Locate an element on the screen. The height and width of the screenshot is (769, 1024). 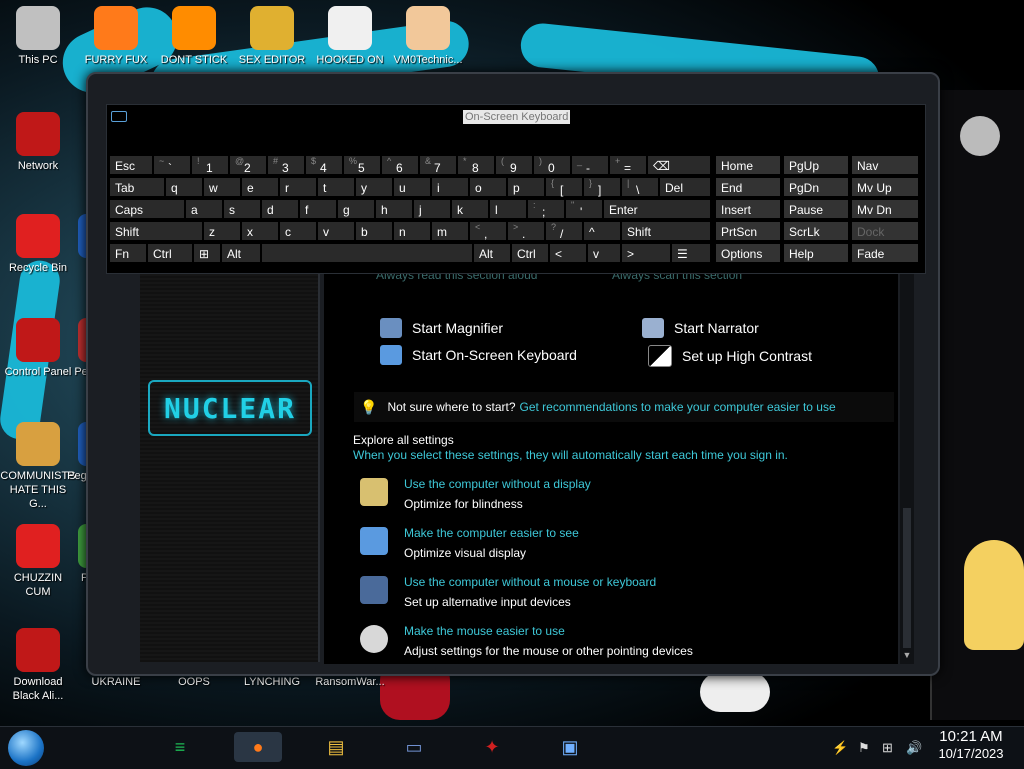
desktop-icon: Network is located at coordinates (38, 142).